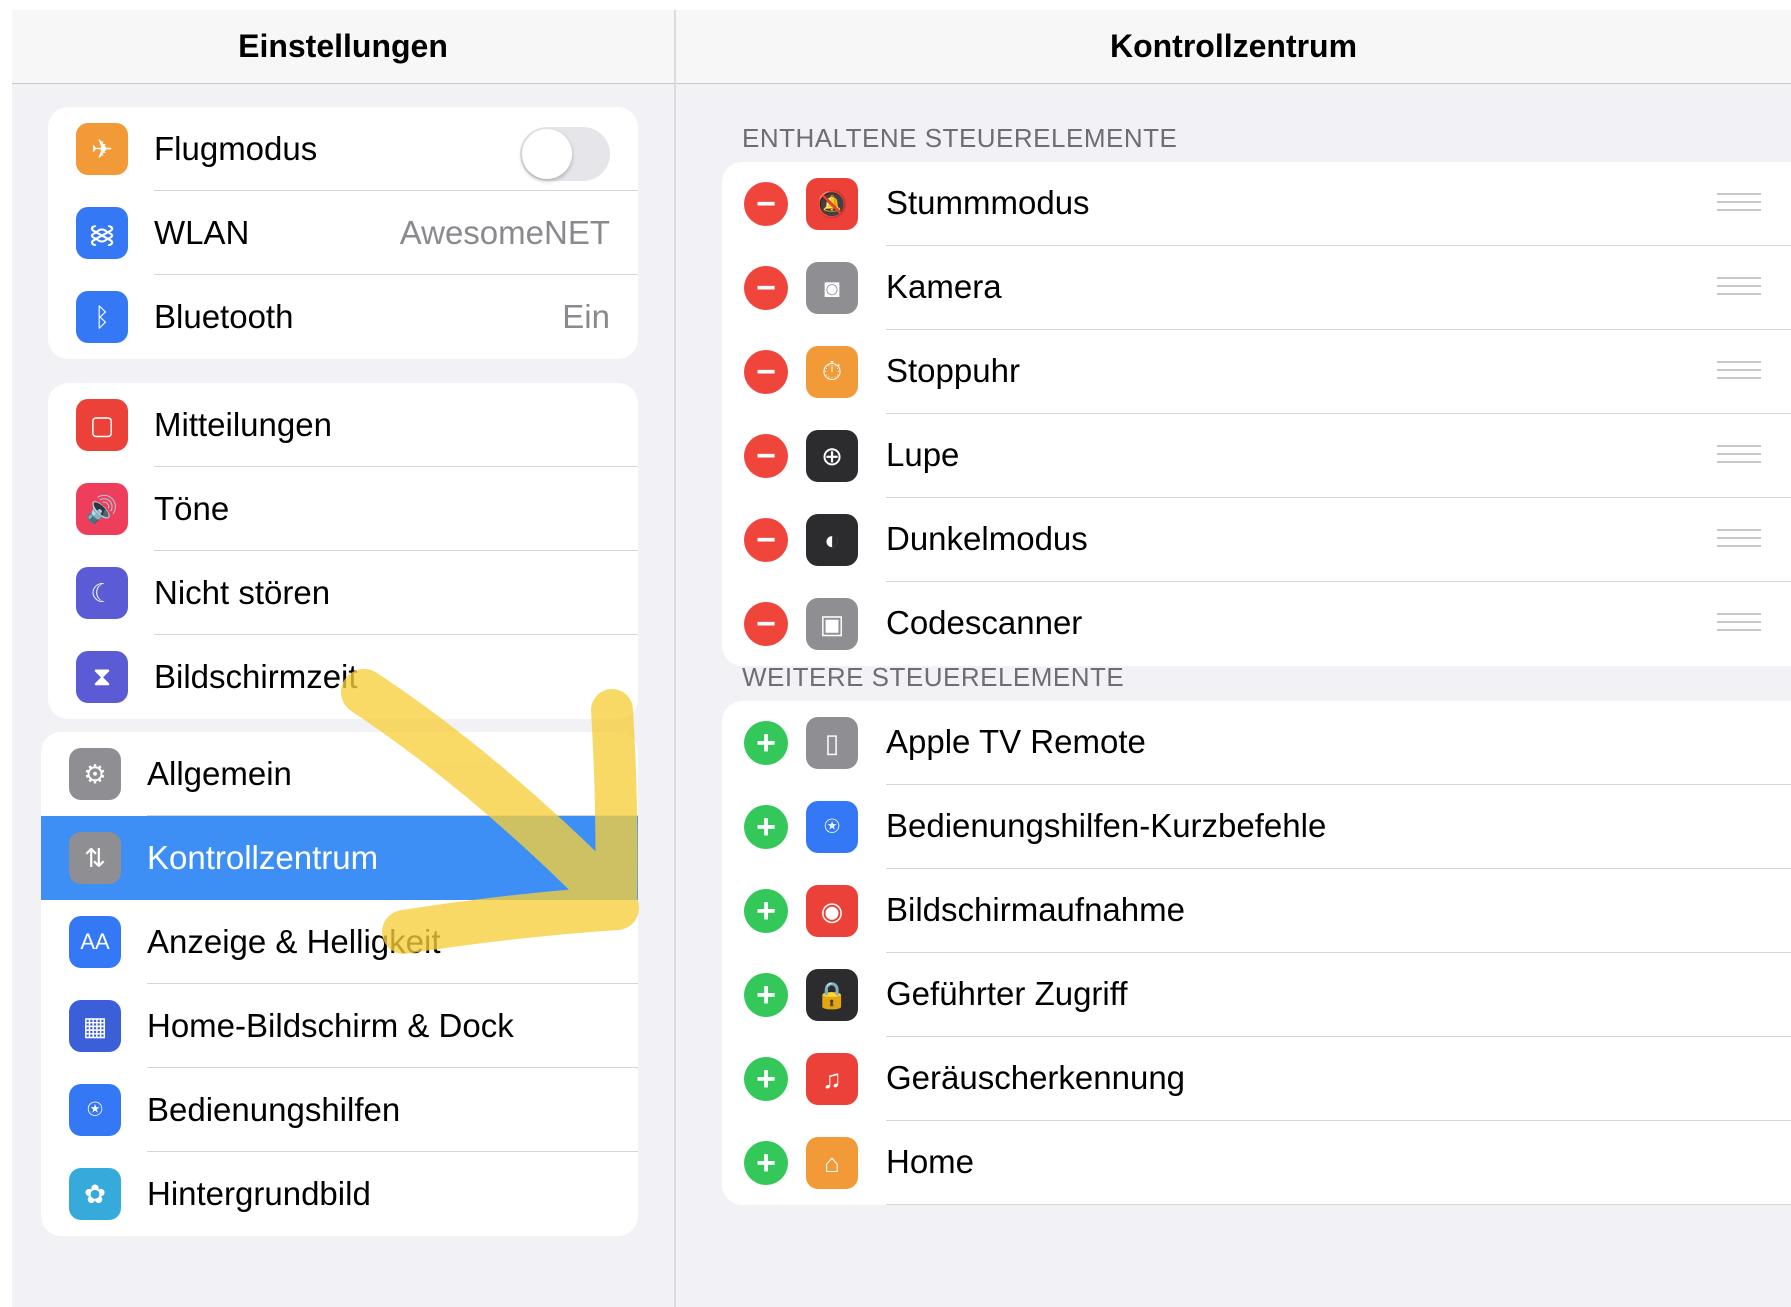 The image size is (1791, 1307). I want to click on sidebar-item-hintergrundbild: ✿ Hintergrundbild, so click(339, 1194).